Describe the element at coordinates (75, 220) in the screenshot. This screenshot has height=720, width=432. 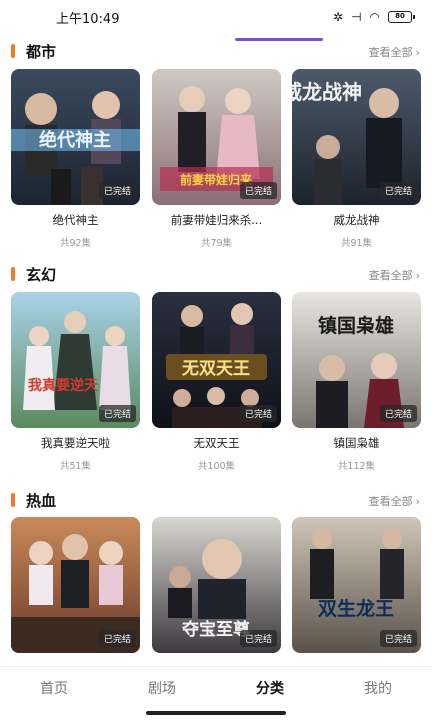
I see `drama-title: 绝代神主` at that location.